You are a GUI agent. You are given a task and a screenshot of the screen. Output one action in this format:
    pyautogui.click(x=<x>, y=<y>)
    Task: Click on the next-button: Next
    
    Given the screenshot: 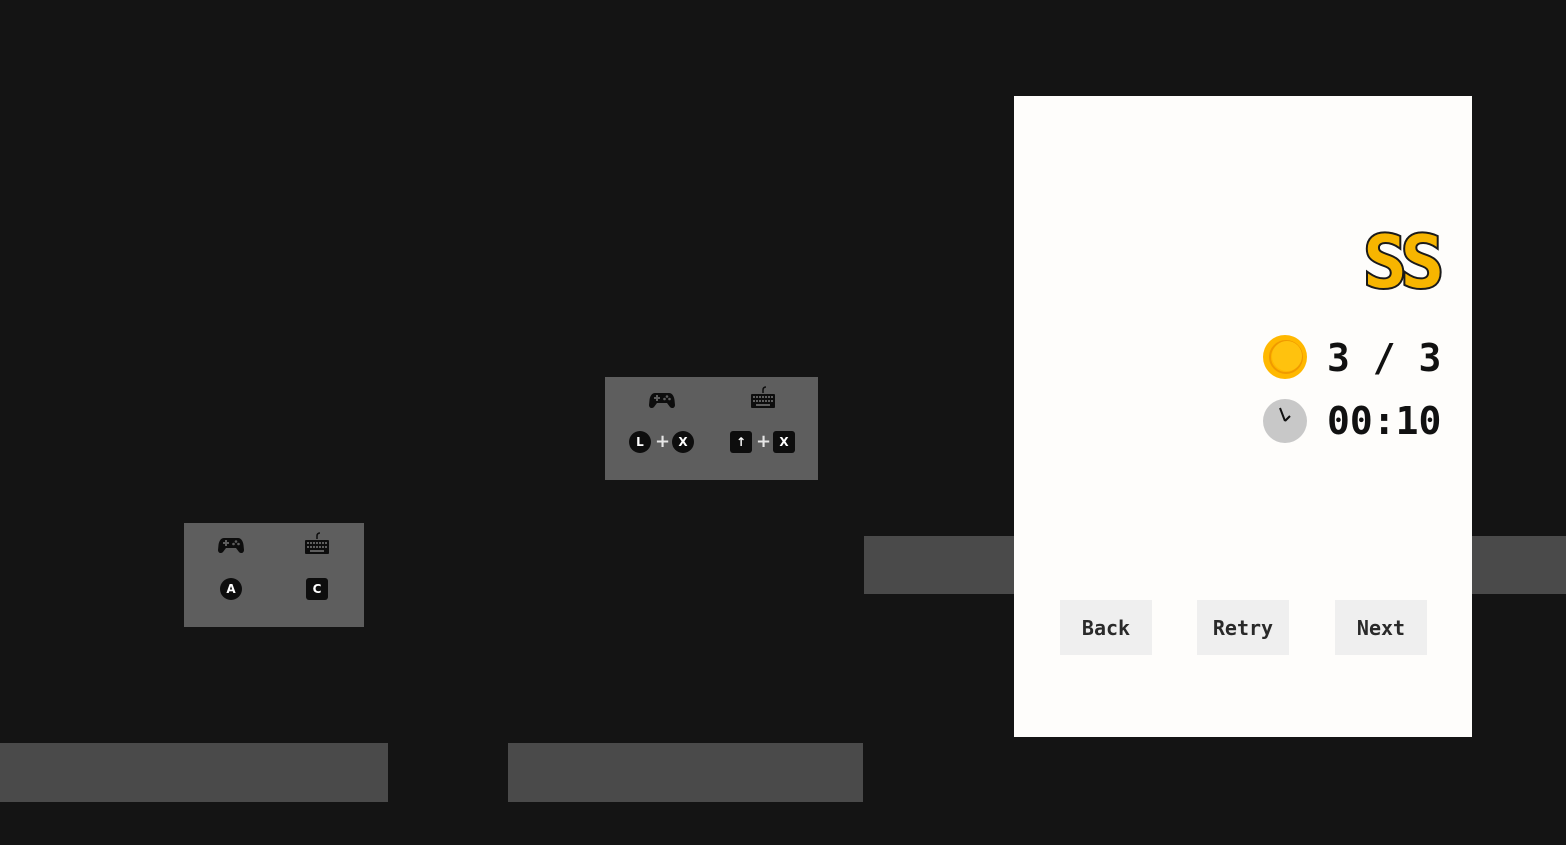 What is the action you would take?
    pyautogui.click(x=1381, y=627)
    